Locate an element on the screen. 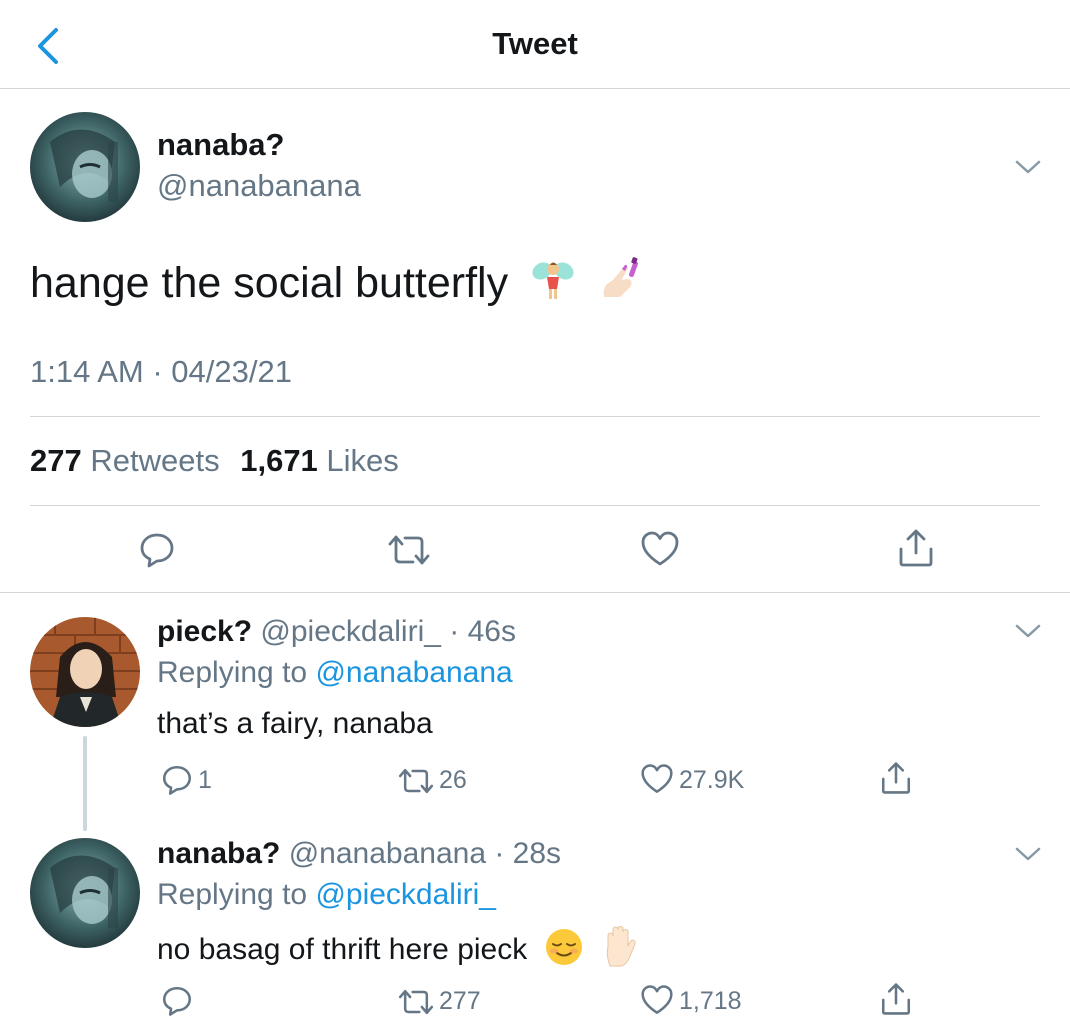 This screenshot has height=1032, width=1070. reply-author-name: pieck? is located at coordinates (204, 631).